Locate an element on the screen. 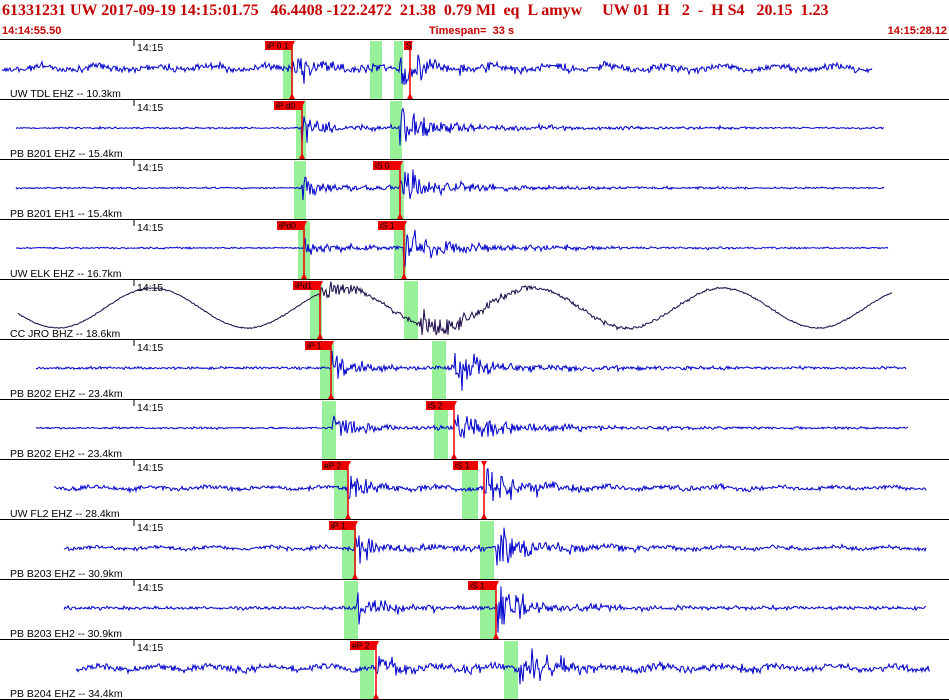 The height and width of the screenshot is (700, 949). channel-label: UW TDL EHZ -- 10.3km is located at coordinates (65, 94).